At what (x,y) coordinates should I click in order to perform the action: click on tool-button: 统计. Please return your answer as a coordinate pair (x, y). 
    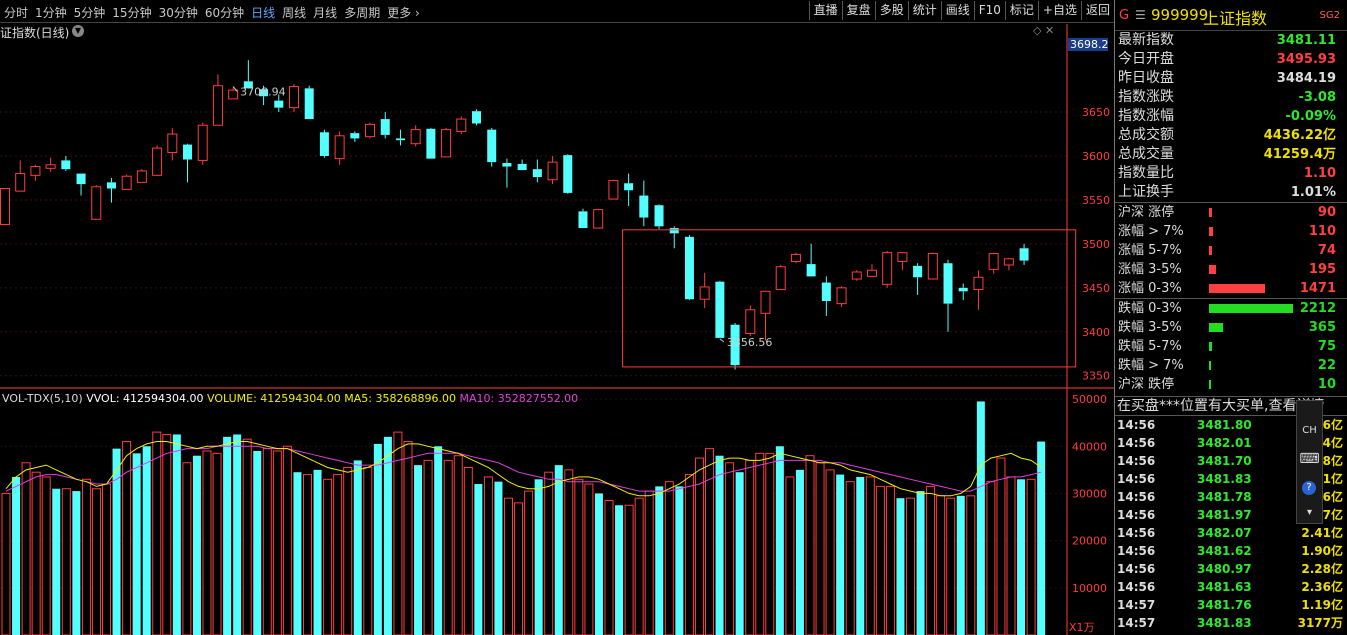
    Looking at the image, I should click on (924, 10).